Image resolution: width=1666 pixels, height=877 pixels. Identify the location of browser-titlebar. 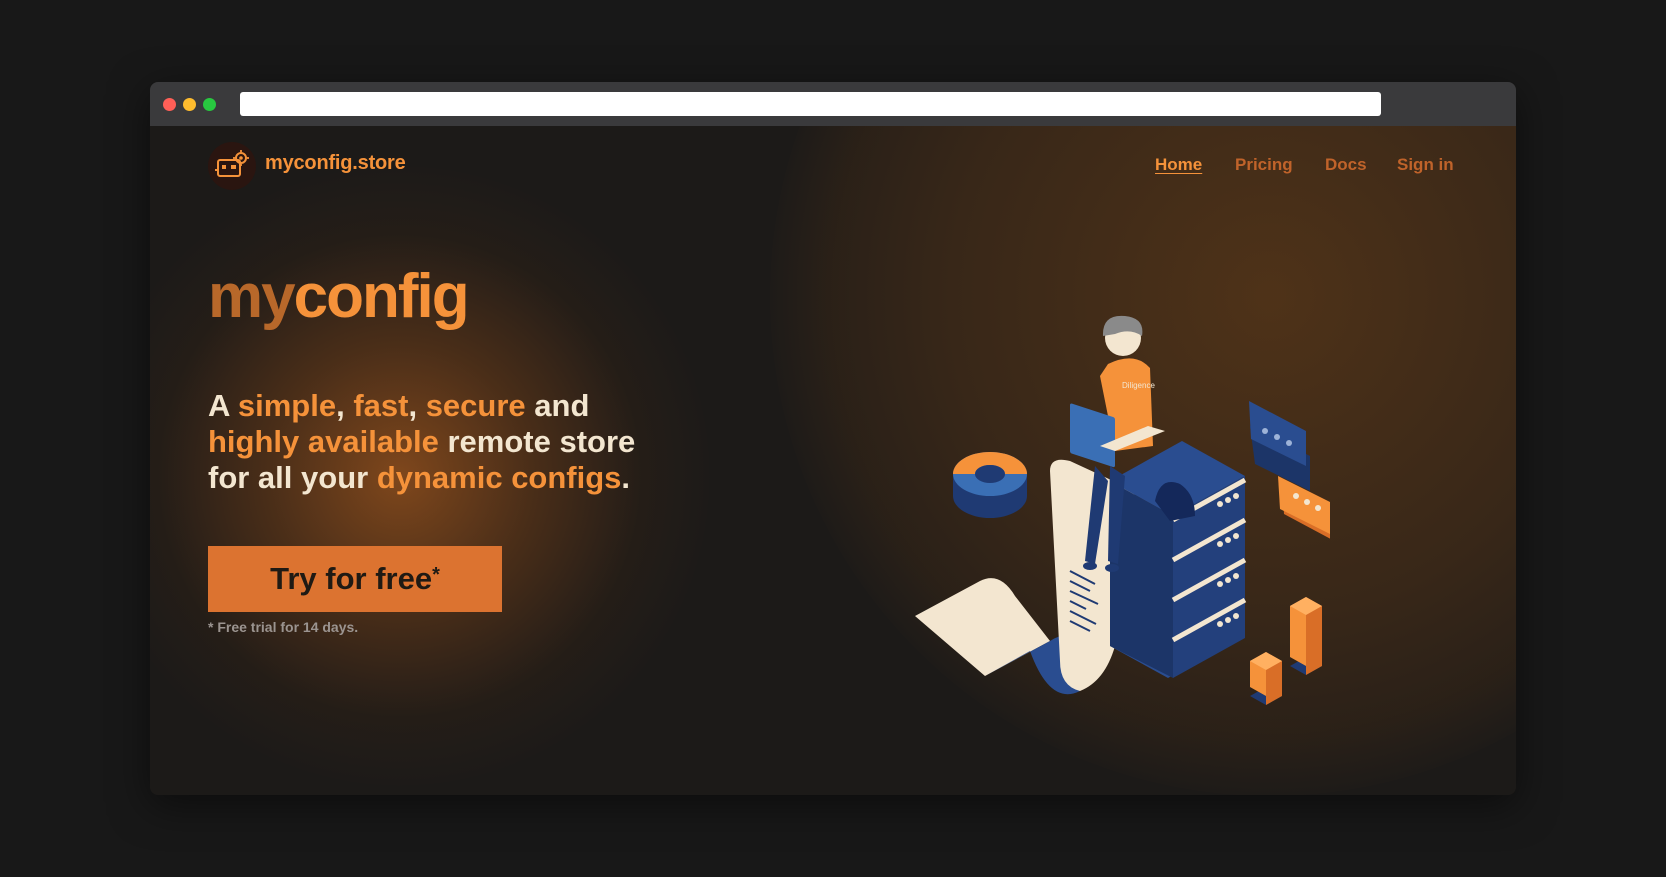
(833, 104).